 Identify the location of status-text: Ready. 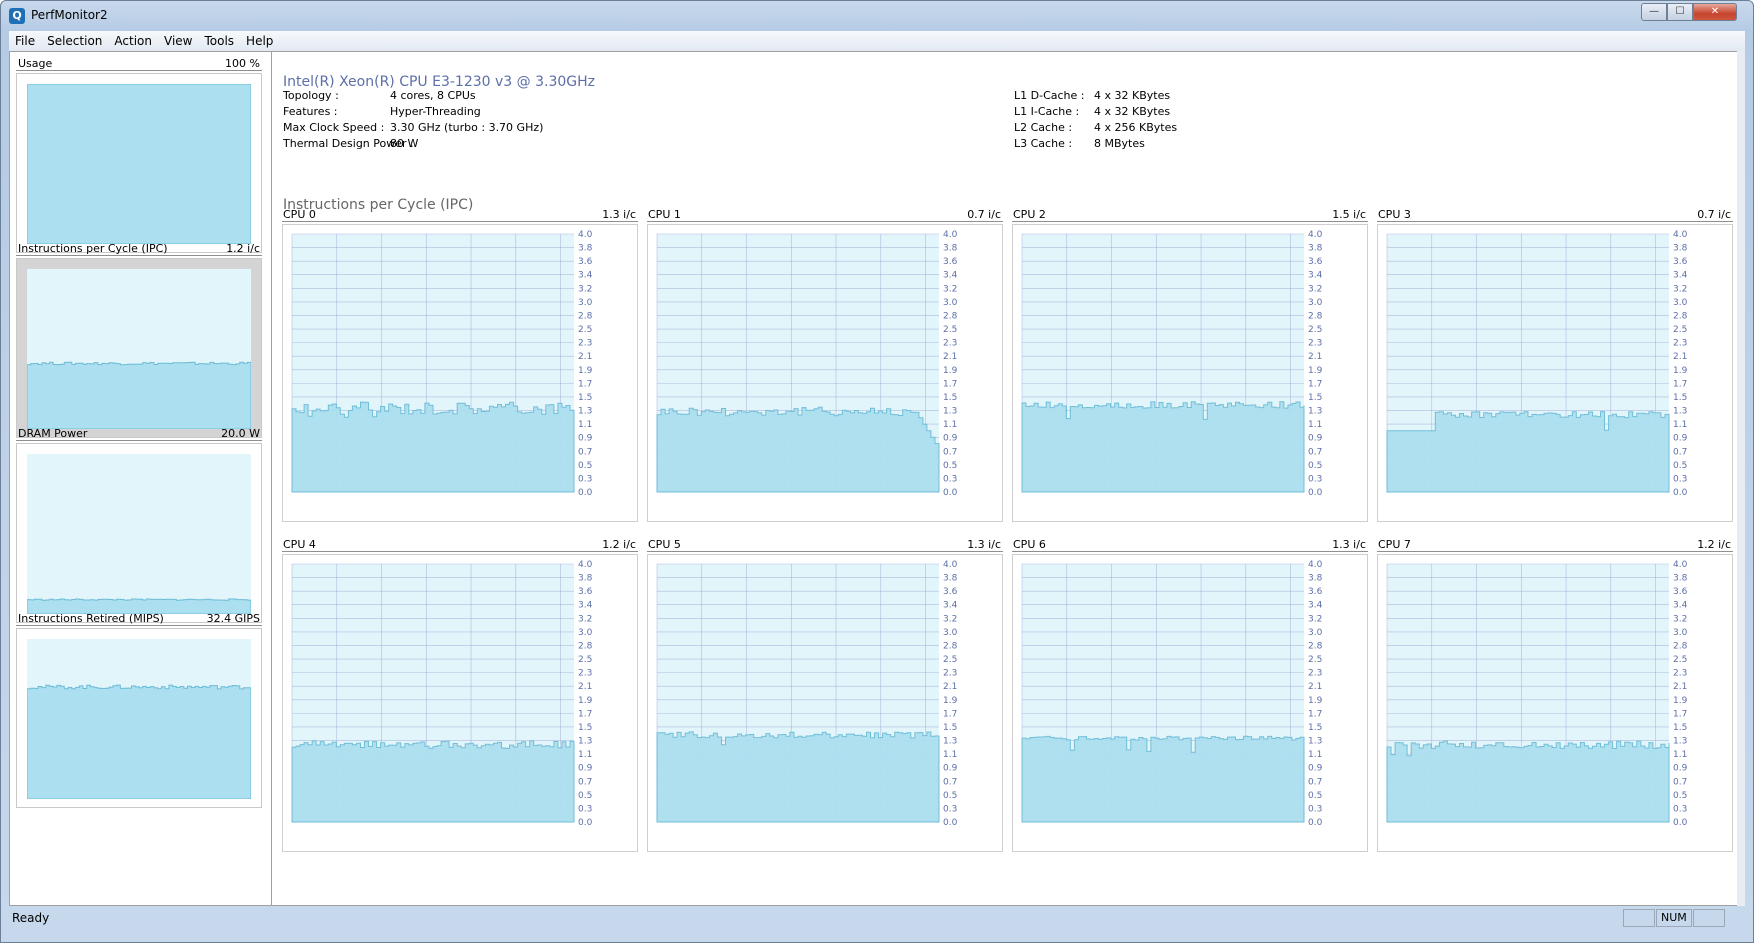
(31, 918).